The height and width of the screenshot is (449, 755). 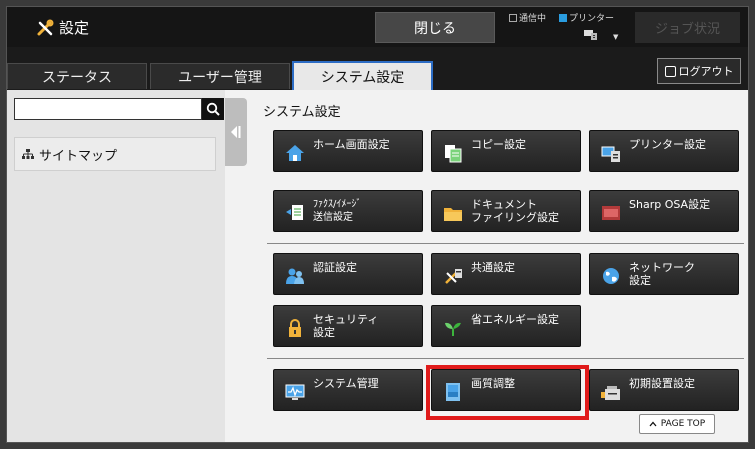 I want to click on tile-copy-settings: コピー設定, so click(x=506, y=151).